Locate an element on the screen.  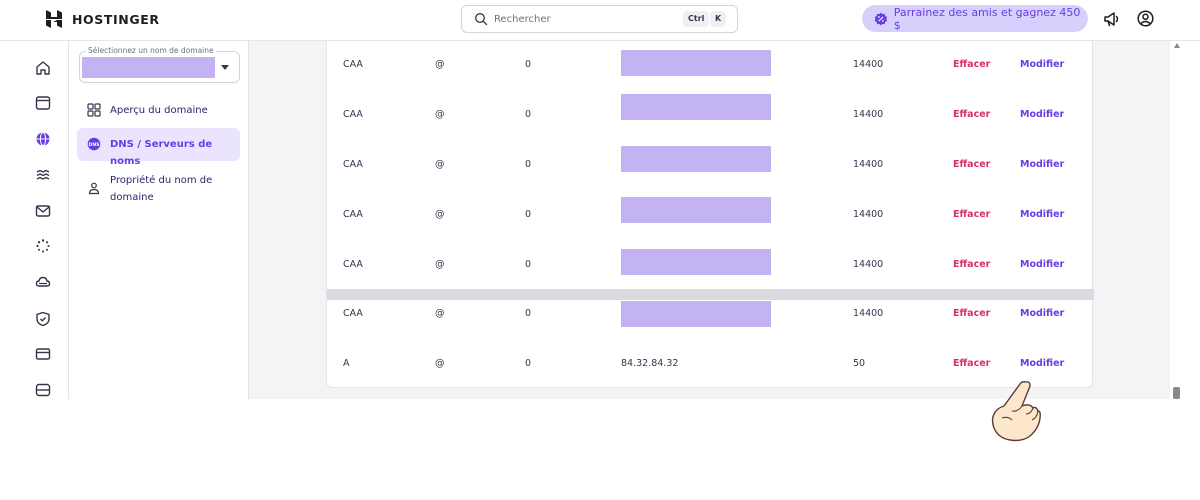
browser-window-icon is located at coordinates (43, 103).